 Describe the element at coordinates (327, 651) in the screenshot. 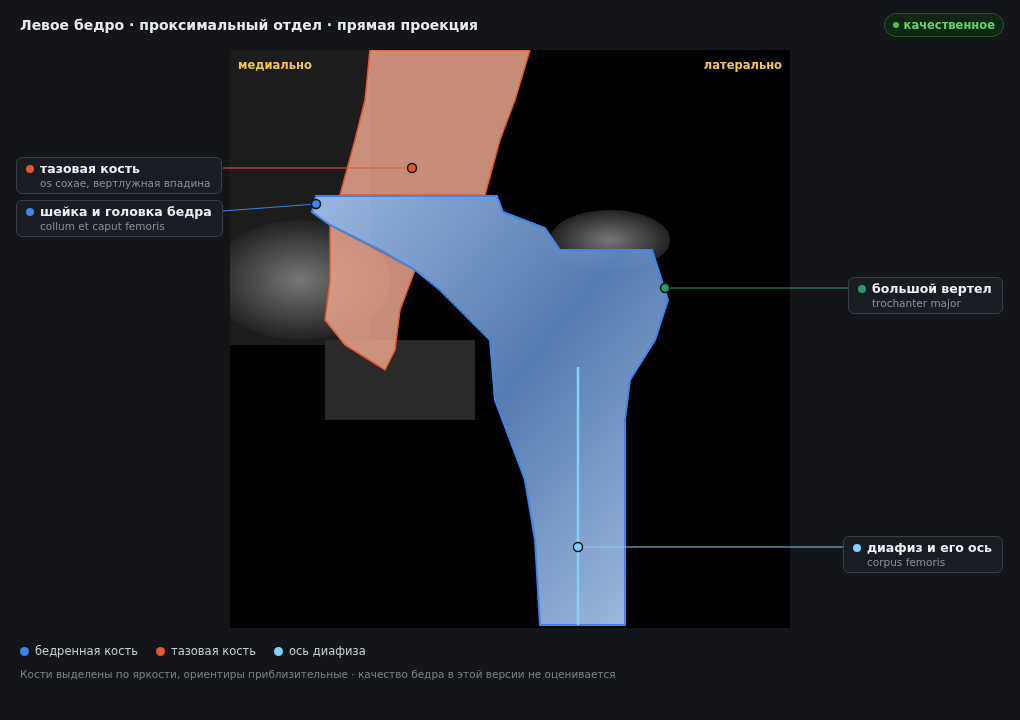

I see `legend-label: ось диафиза` at that location.